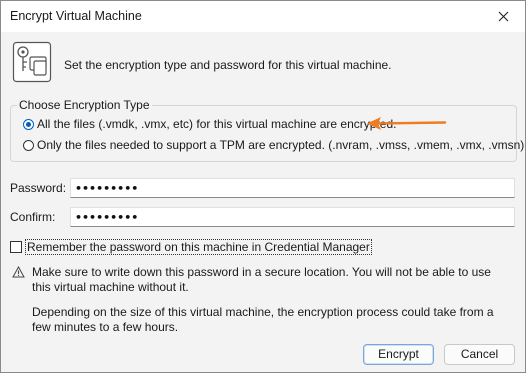 The image size is (526, 373). What do you see at coordinates (28, 124) in the screenshot?
I see `radio-button-selected` at bounding box center [28, 124].